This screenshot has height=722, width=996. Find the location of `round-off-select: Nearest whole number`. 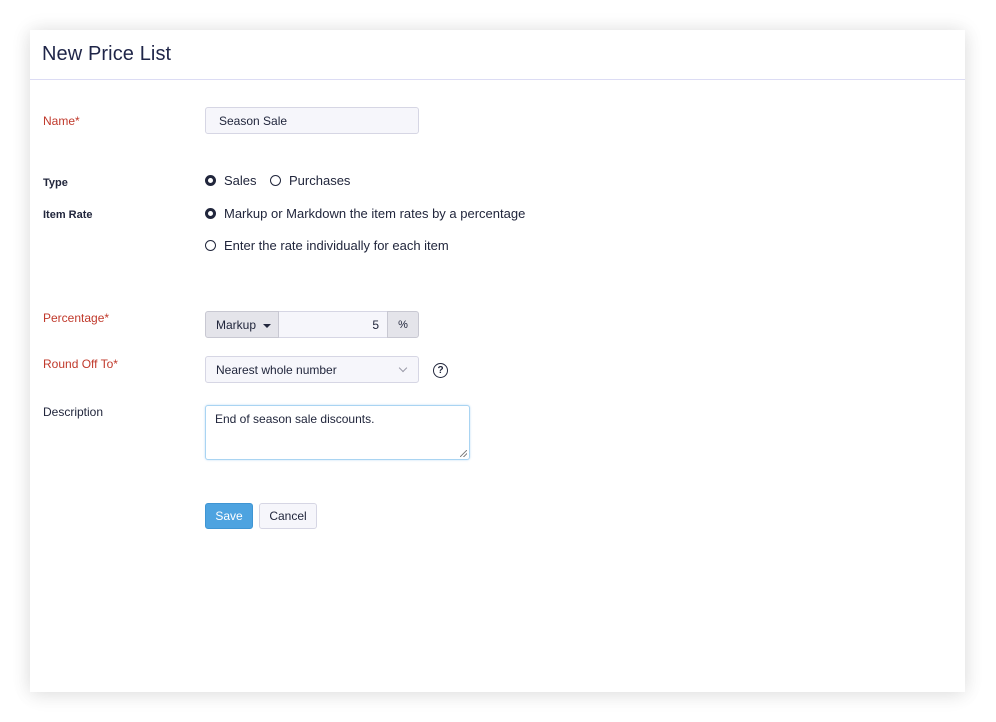

round-off-select: Nearest whole number is located at coordinates (312, 369).